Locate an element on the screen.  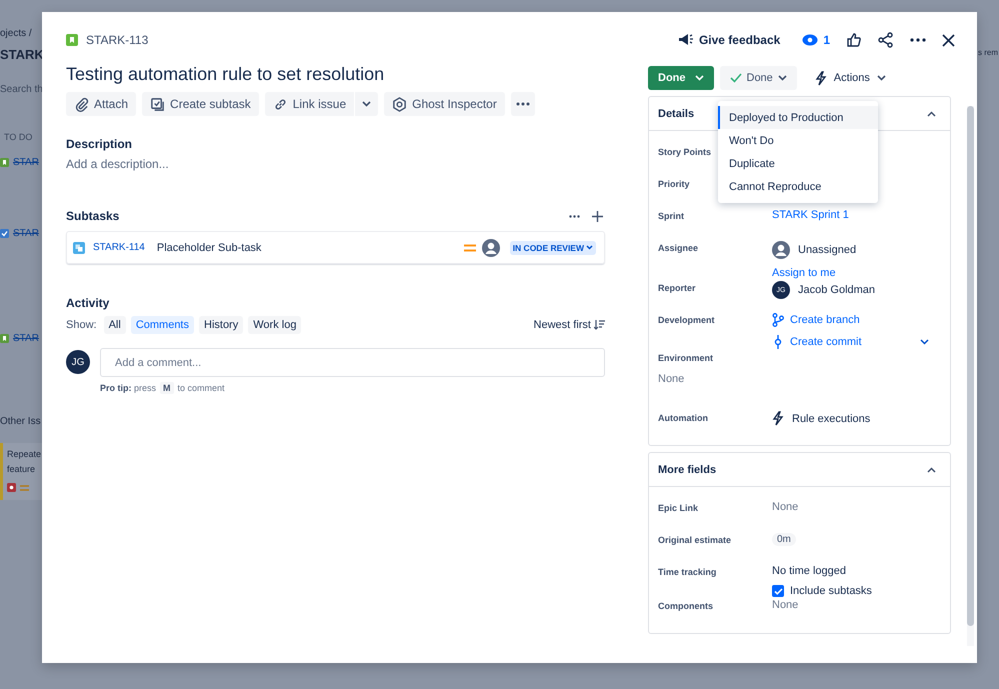
pro-tip-text: Pro tip: press is located at coordinates (128, 388).